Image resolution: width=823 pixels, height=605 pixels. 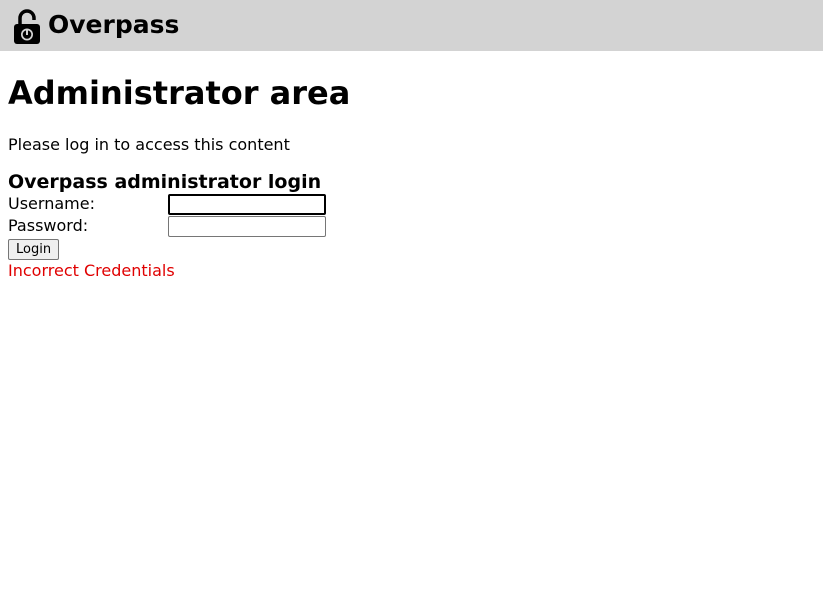 What do you see at coordinates (411, 25) in the screenshot?
I see `top-bar: Overpass` at bounding box center [411, 25].